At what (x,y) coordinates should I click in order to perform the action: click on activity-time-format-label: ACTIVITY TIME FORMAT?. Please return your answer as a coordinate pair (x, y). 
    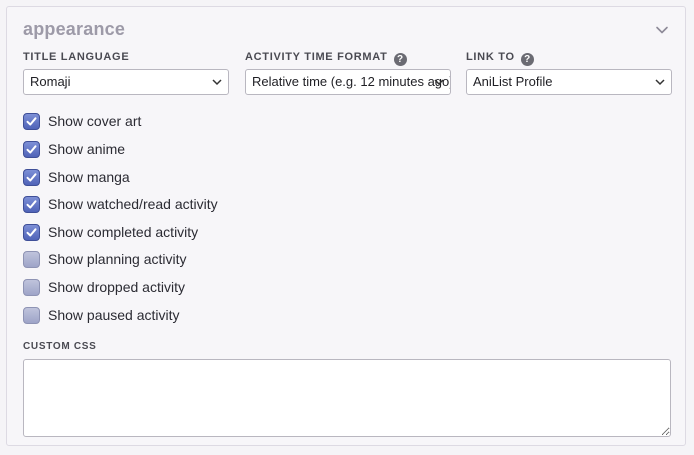
    Looking at the image, I should click on (326, 58).